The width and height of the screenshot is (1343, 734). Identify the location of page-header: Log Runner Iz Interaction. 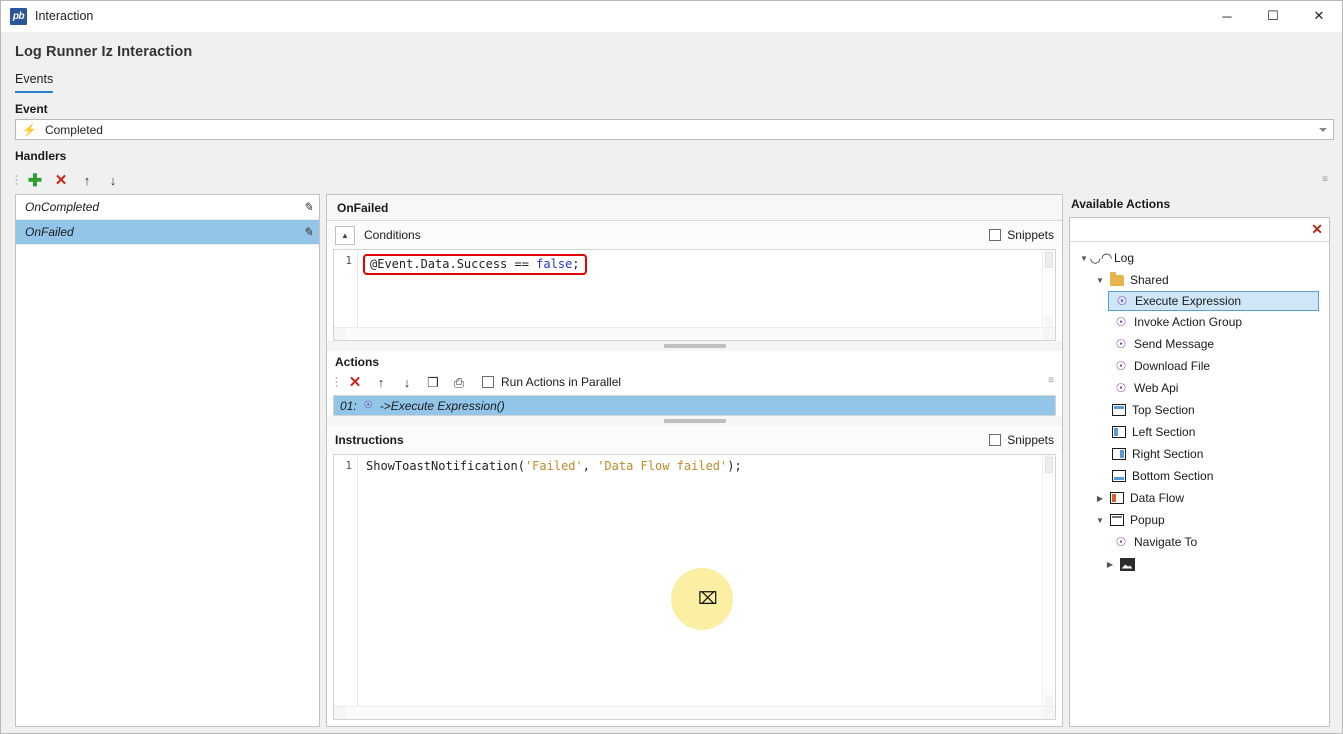
(671, 46).